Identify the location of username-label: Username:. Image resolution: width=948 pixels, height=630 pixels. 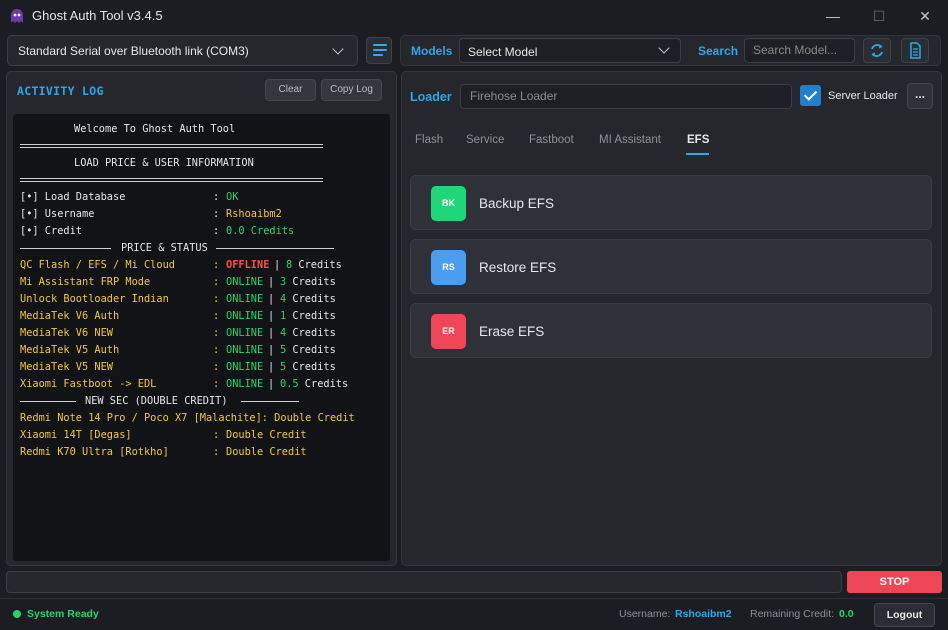
(645, 614).